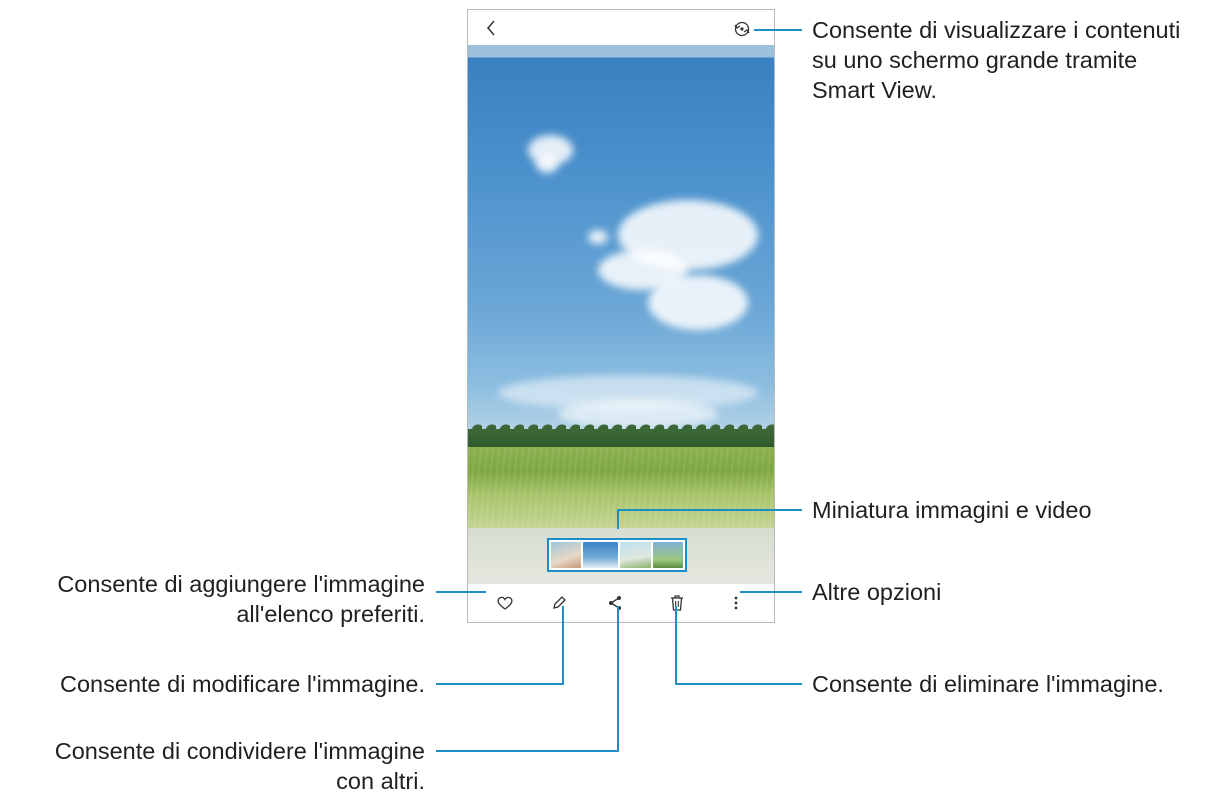 The height and width of the screenshot is (798, 1231). Describe the element at coordinates (505, 603) in the screenshot. I see `heart-icon` at that location.